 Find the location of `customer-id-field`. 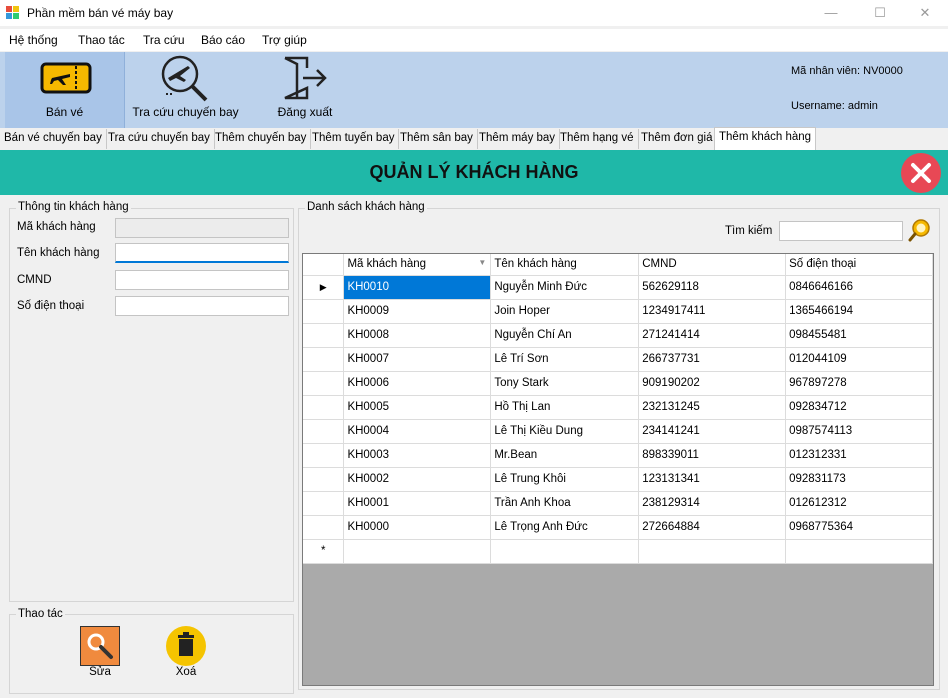

customer-id-field is located at coordinates (202, 228).